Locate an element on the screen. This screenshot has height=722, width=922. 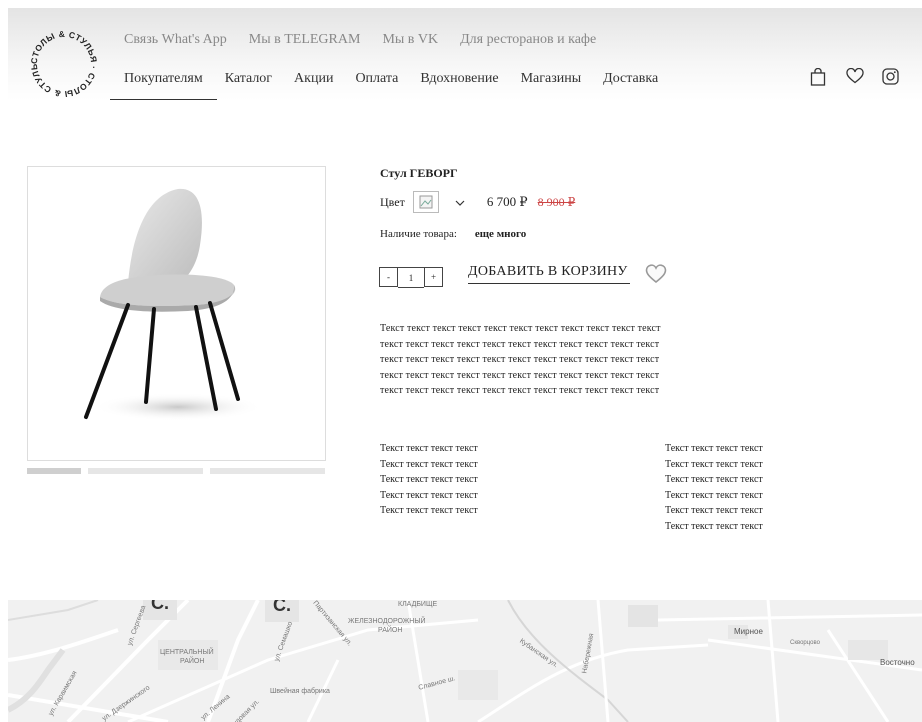
quantity-stepper: - 1 + is located at coordinates (411, 277).